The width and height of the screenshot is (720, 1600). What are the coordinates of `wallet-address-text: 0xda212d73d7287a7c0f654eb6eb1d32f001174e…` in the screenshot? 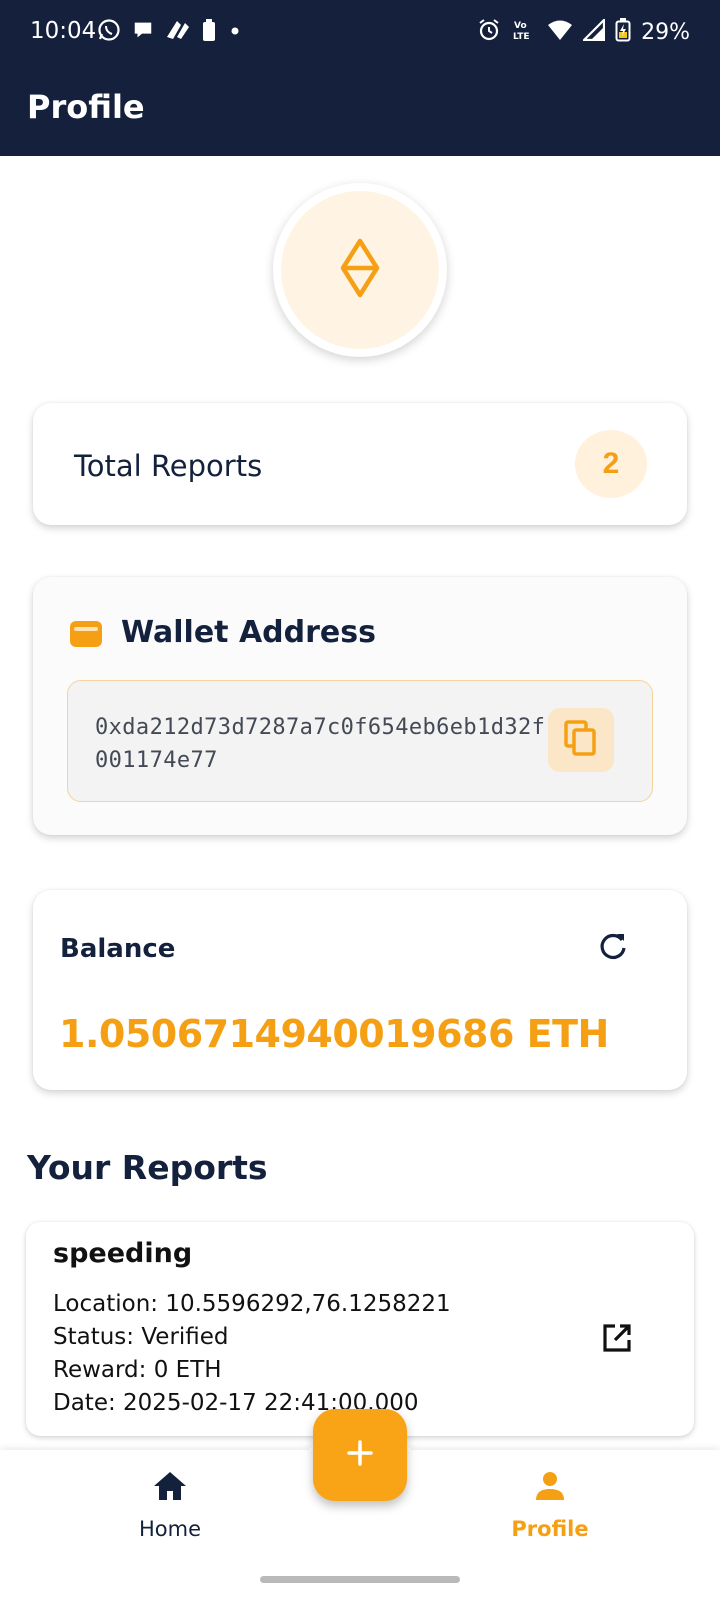 It's located at (320, 744).